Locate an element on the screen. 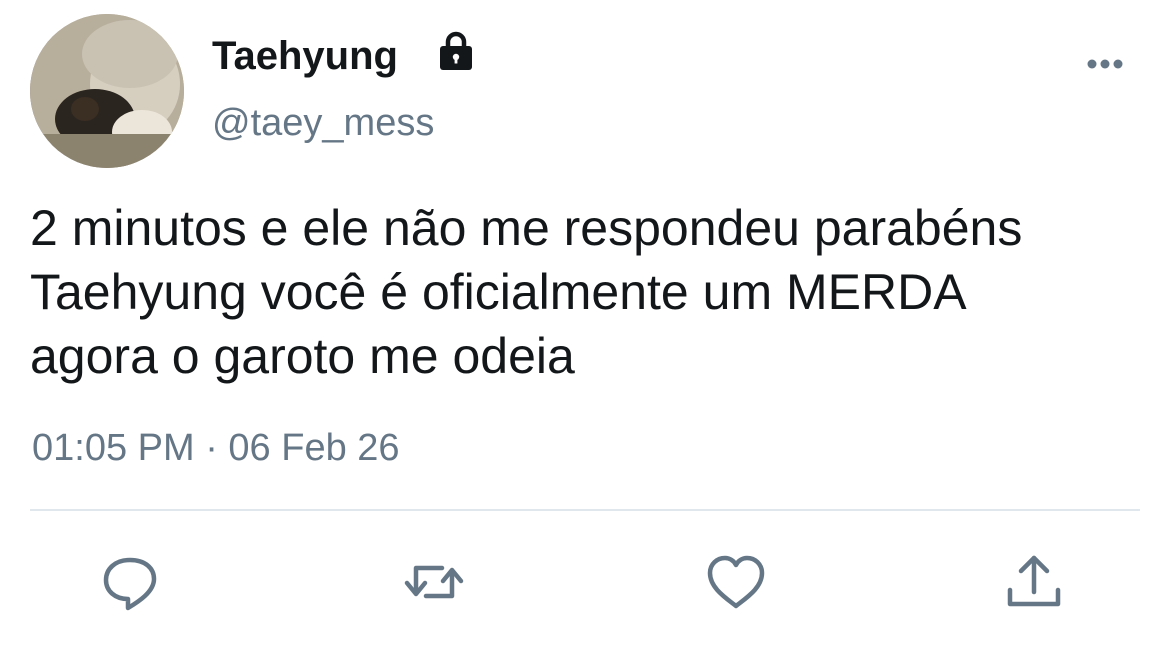 Image resolution: width=1170 pixels, height=653 pixels. display-name: Taehyung is located at coordinates (305, 56).